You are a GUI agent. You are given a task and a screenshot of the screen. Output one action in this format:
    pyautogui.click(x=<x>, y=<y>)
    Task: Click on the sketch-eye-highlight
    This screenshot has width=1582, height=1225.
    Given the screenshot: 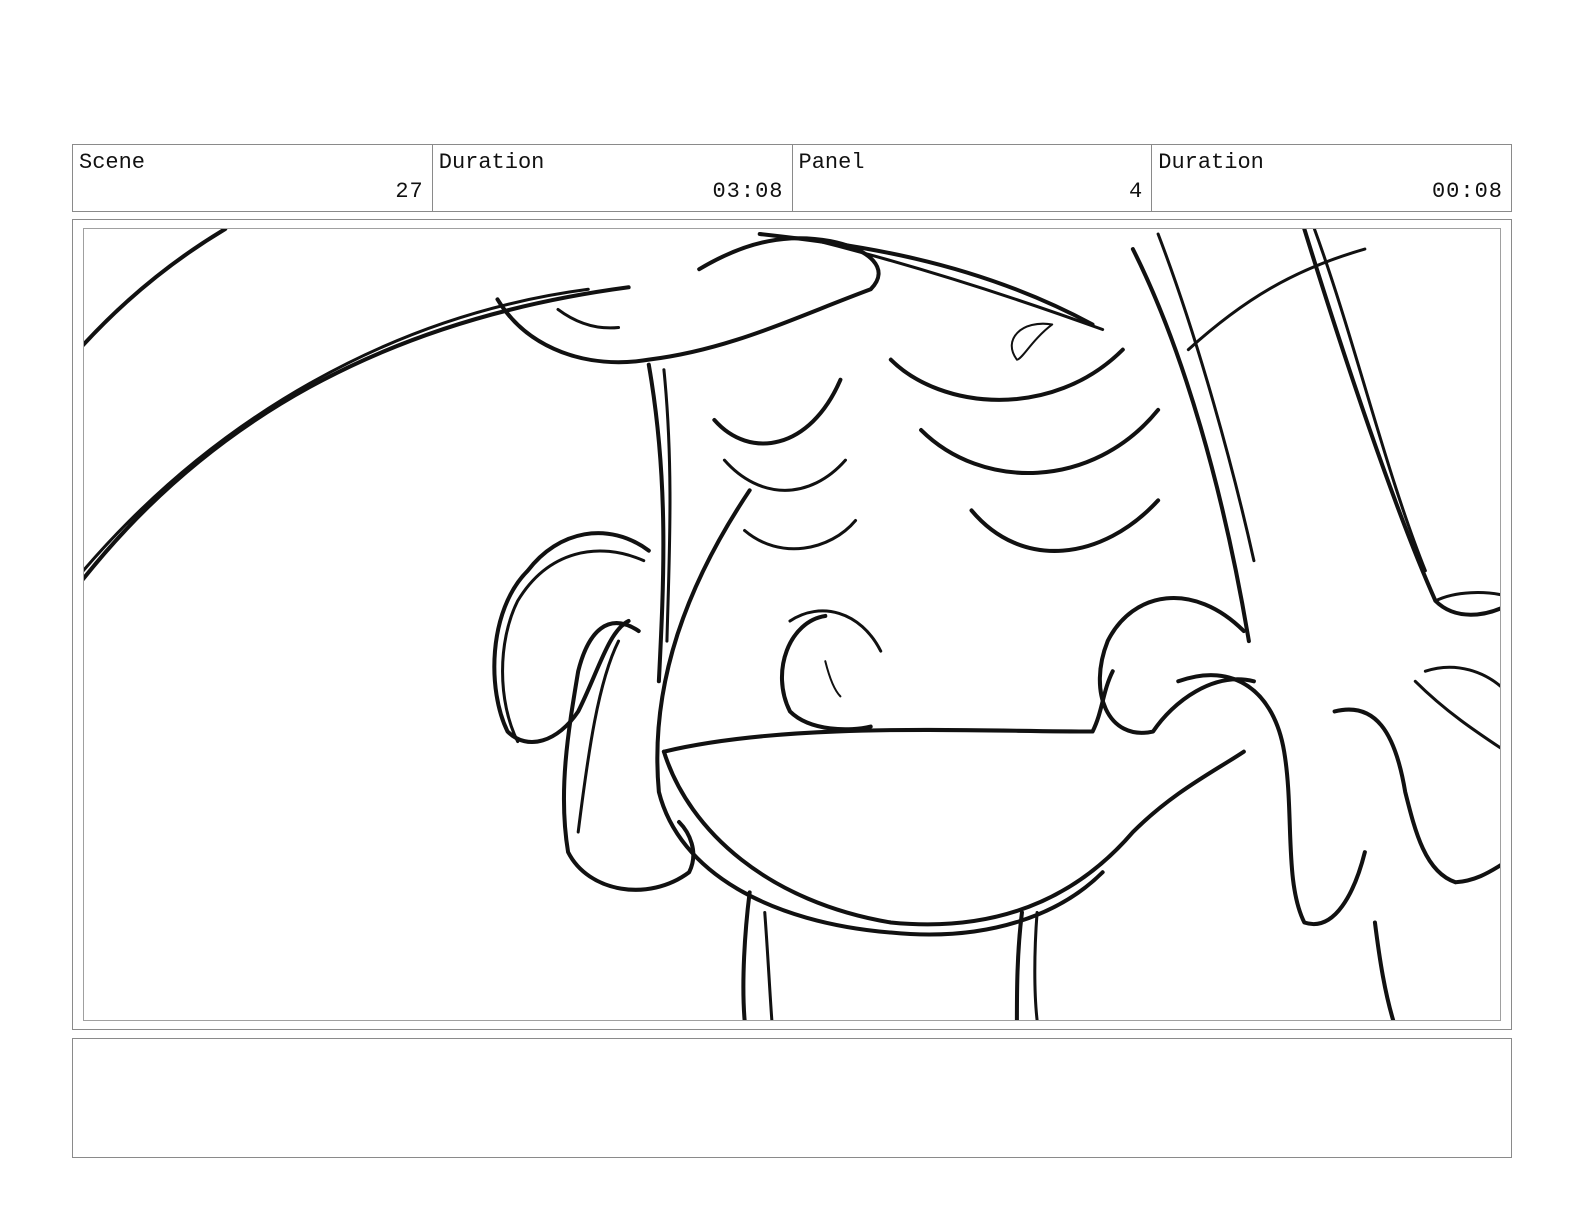 What is the action you would take?
    pyautogui.click(x=1032, y=341)
    